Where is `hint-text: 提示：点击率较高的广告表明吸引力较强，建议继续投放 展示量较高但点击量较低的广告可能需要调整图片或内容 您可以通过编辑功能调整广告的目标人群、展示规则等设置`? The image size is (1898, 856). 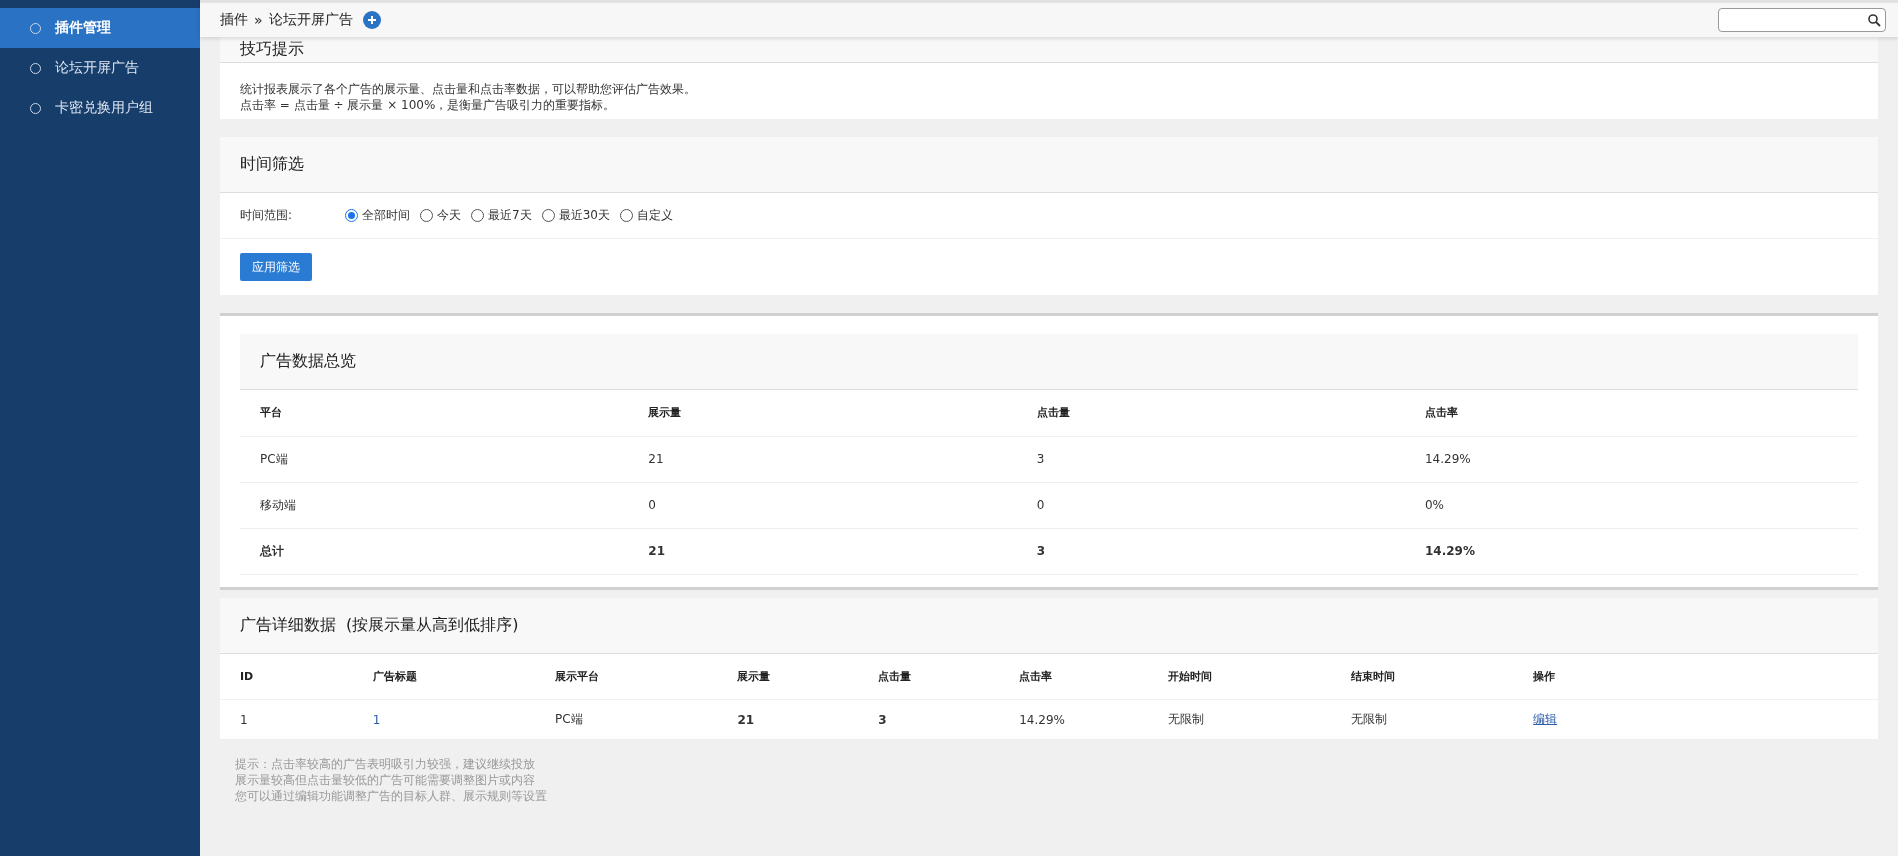
hint-text: 提示：点击率较高的广告表明吸引力较强，建议继续投放 展示量较高但点击量较低的广告可能需要调整图片或内容 您可以通过编辑功能调整广告的目标人群、展示规则等设置 is located at coordinates (391, 780).